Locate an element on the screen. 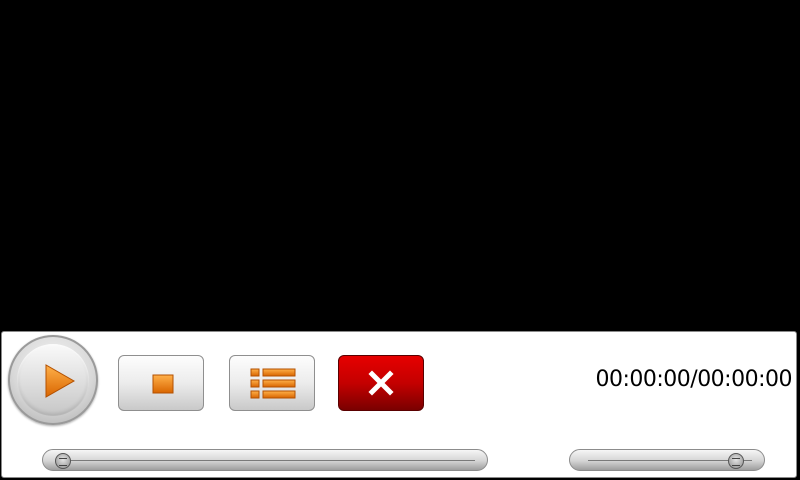 Image resolution: width=800 pixels, height=480 pixels. close-button is located at coordinates (381, 383).